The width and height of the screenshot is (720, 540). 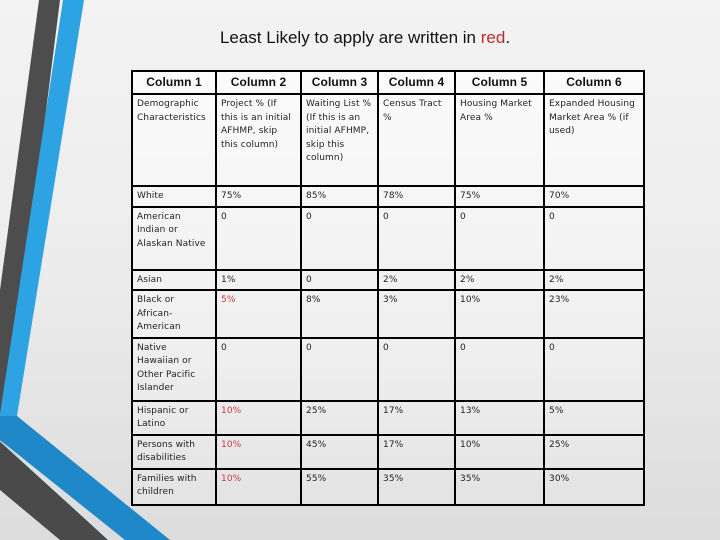 I want to click on row-label: Persons with disabilities, so click(x=174, y=451).